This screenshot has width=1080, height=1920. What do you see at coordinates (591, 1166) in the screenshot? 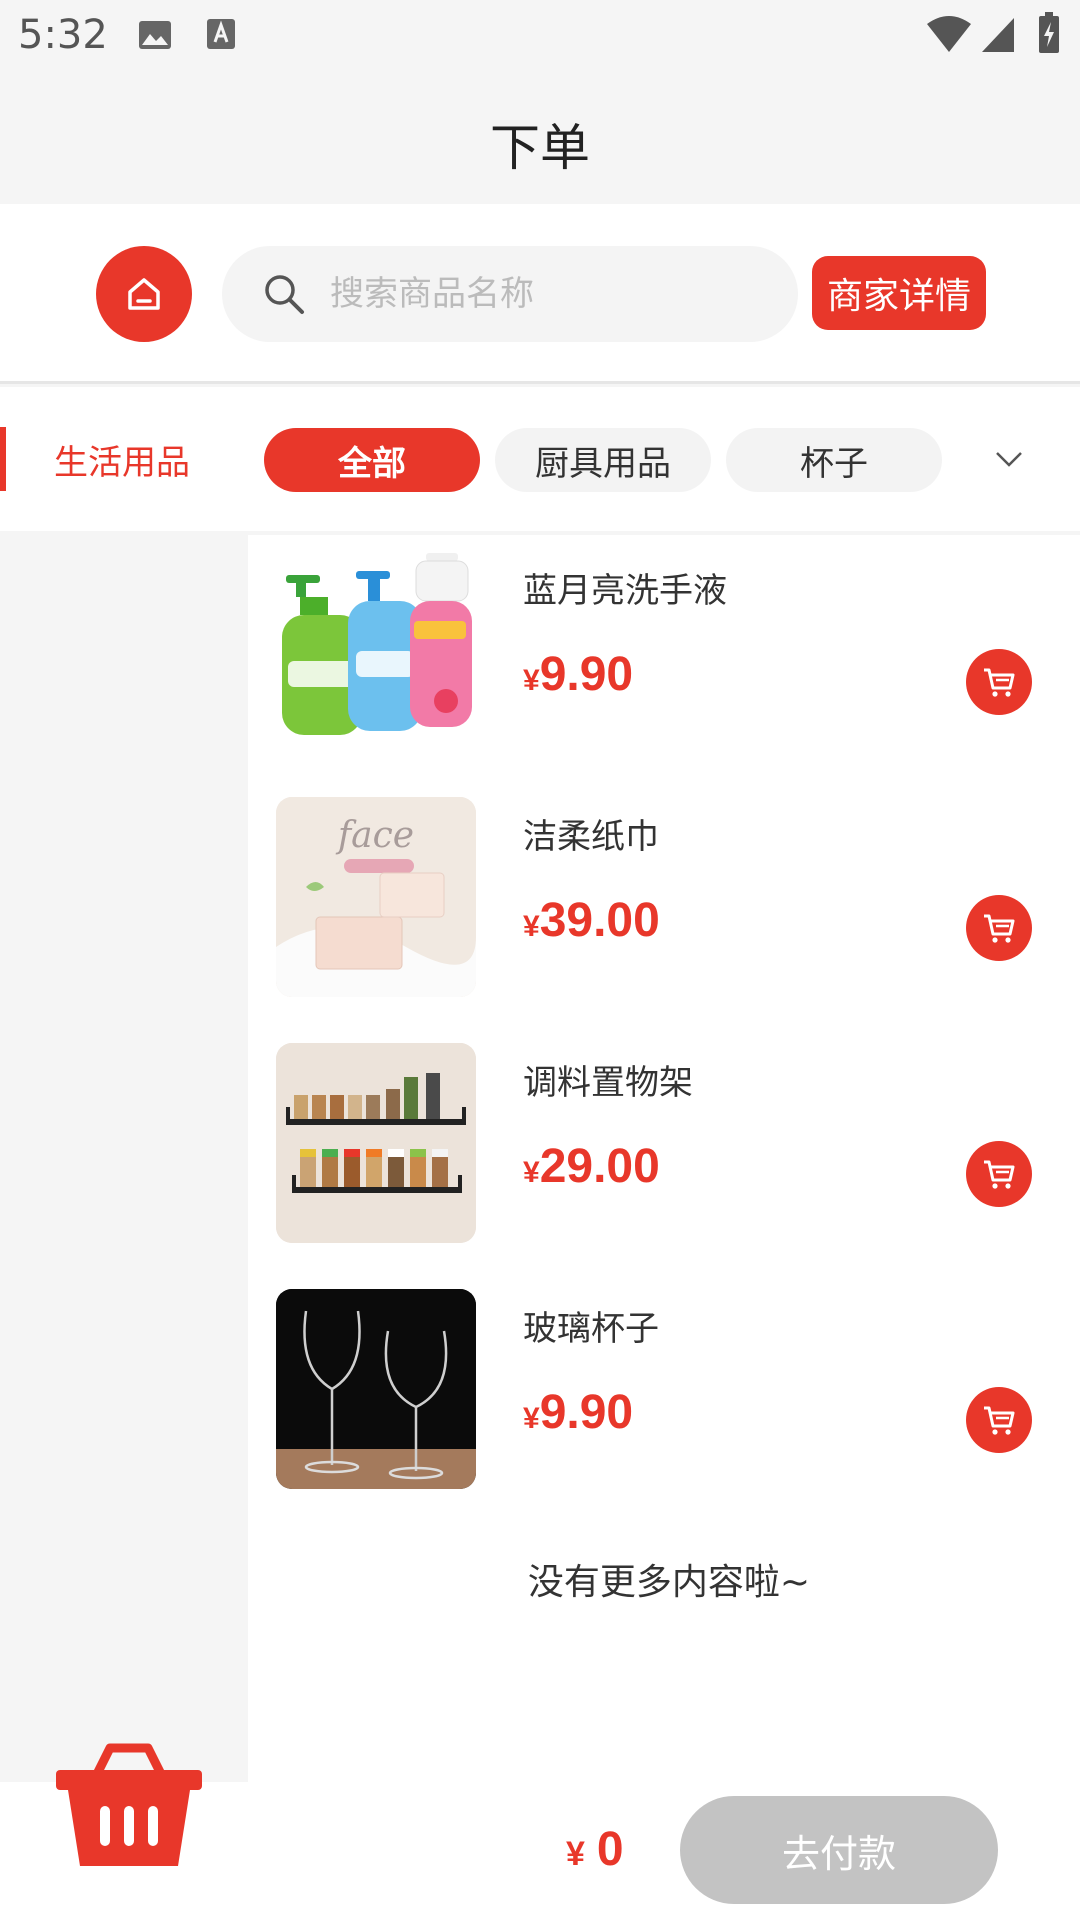
I see `product-price: ¥29.00` at bounding box center [591, 1166].